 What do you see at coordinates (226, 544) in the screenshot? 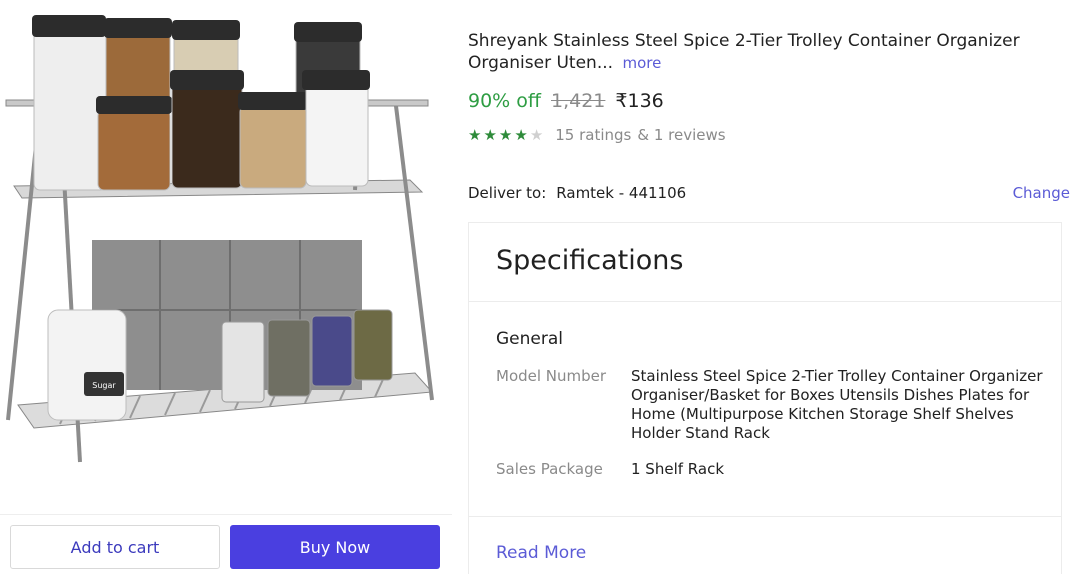
I see `action-bar: Add to cart Buy Now` at bounding box center [226, 544].